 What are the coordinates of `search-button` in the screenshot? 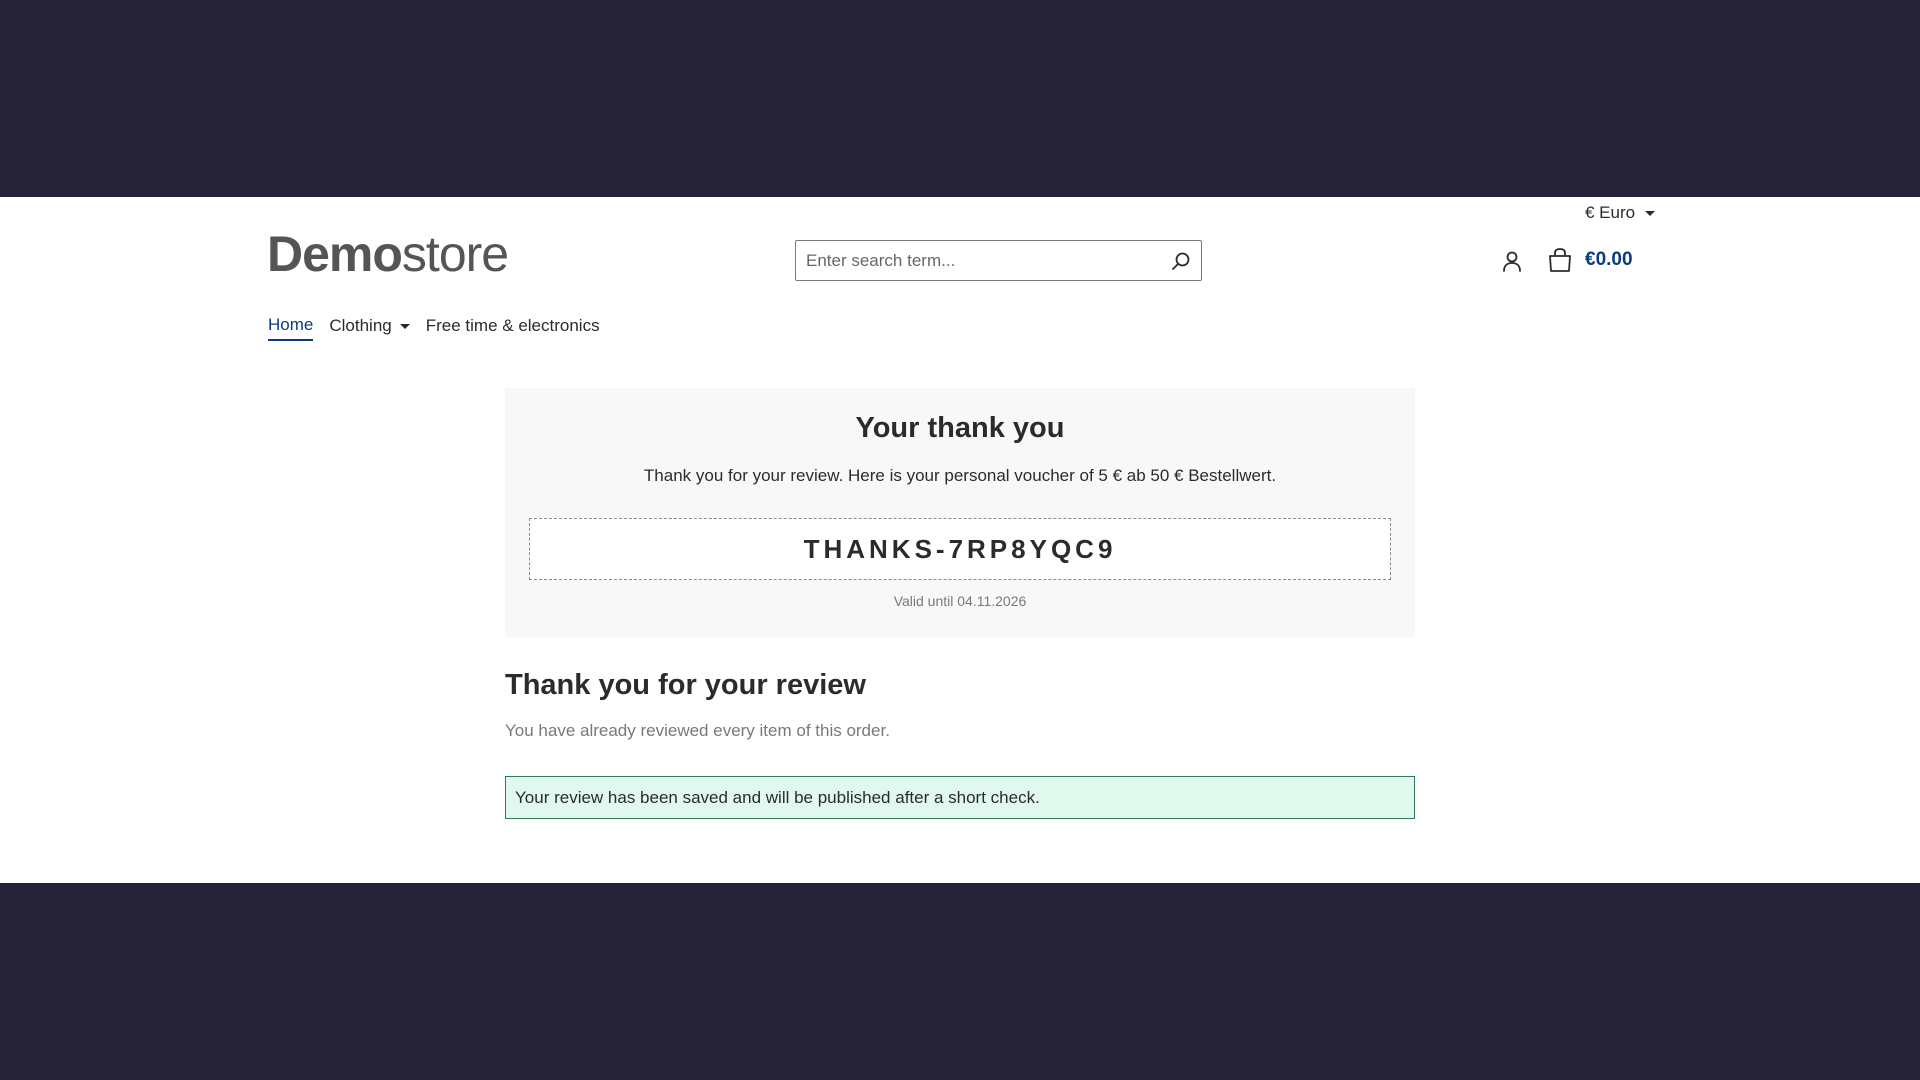 It's located at (1181, 260).